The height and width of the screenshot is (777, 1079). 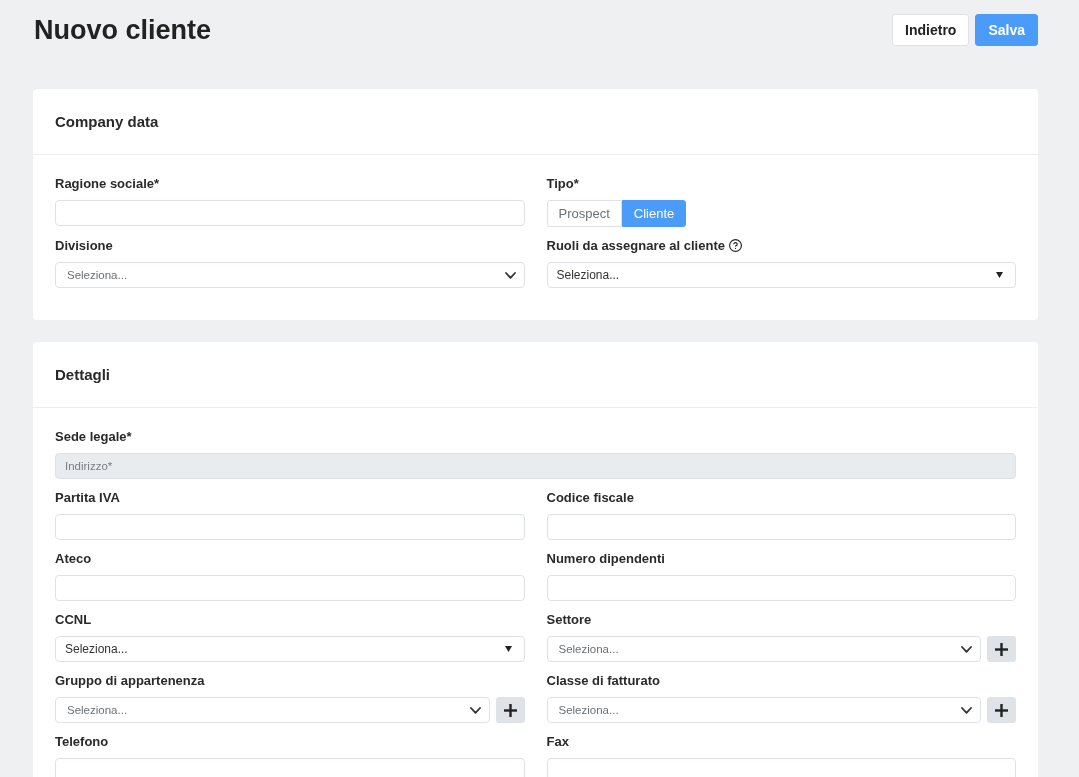 What do you see at coordinates (107, 183) in the screenshot?
I see `field-label: Ragione sociale*` at bounding box center [107, 183].